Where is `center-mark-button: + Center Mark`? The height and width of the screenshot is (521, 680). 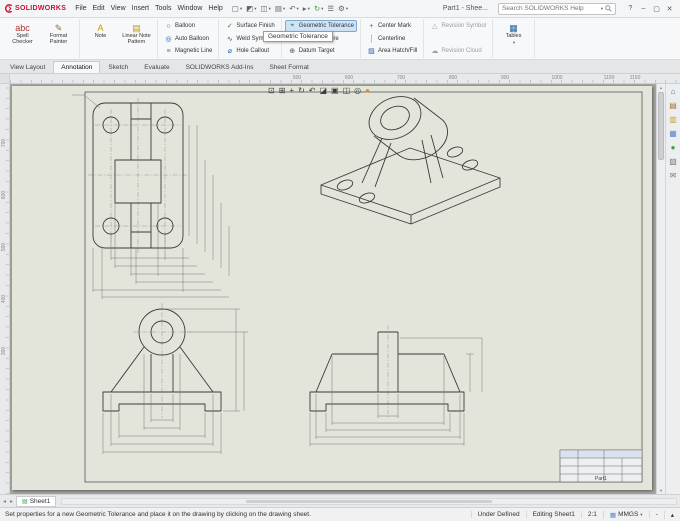
center-mark-button: + Center Mark is located at coordinates (392, 26).